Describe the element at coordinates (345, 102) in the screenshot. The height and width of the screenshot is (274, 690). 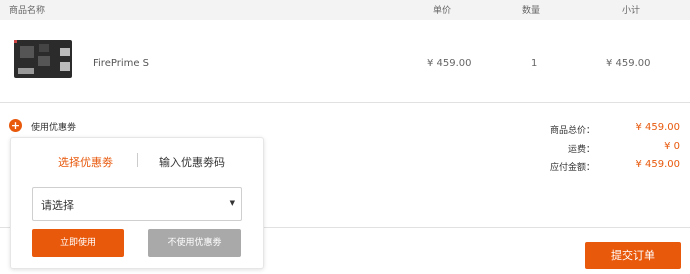
I see `row-divider` at that location.